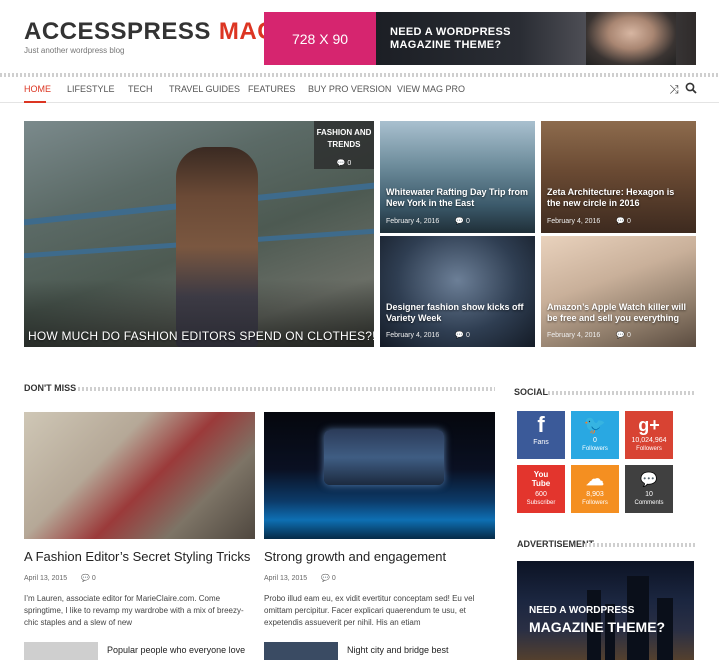 The height and width of the screenshot is (660, 719). What do you see at coordinates (536, 38) in the screenshot?
I see `ad-promo: NEED A WORDPRESS MAGAZINE THEME?` at bounding box center [536, 38].